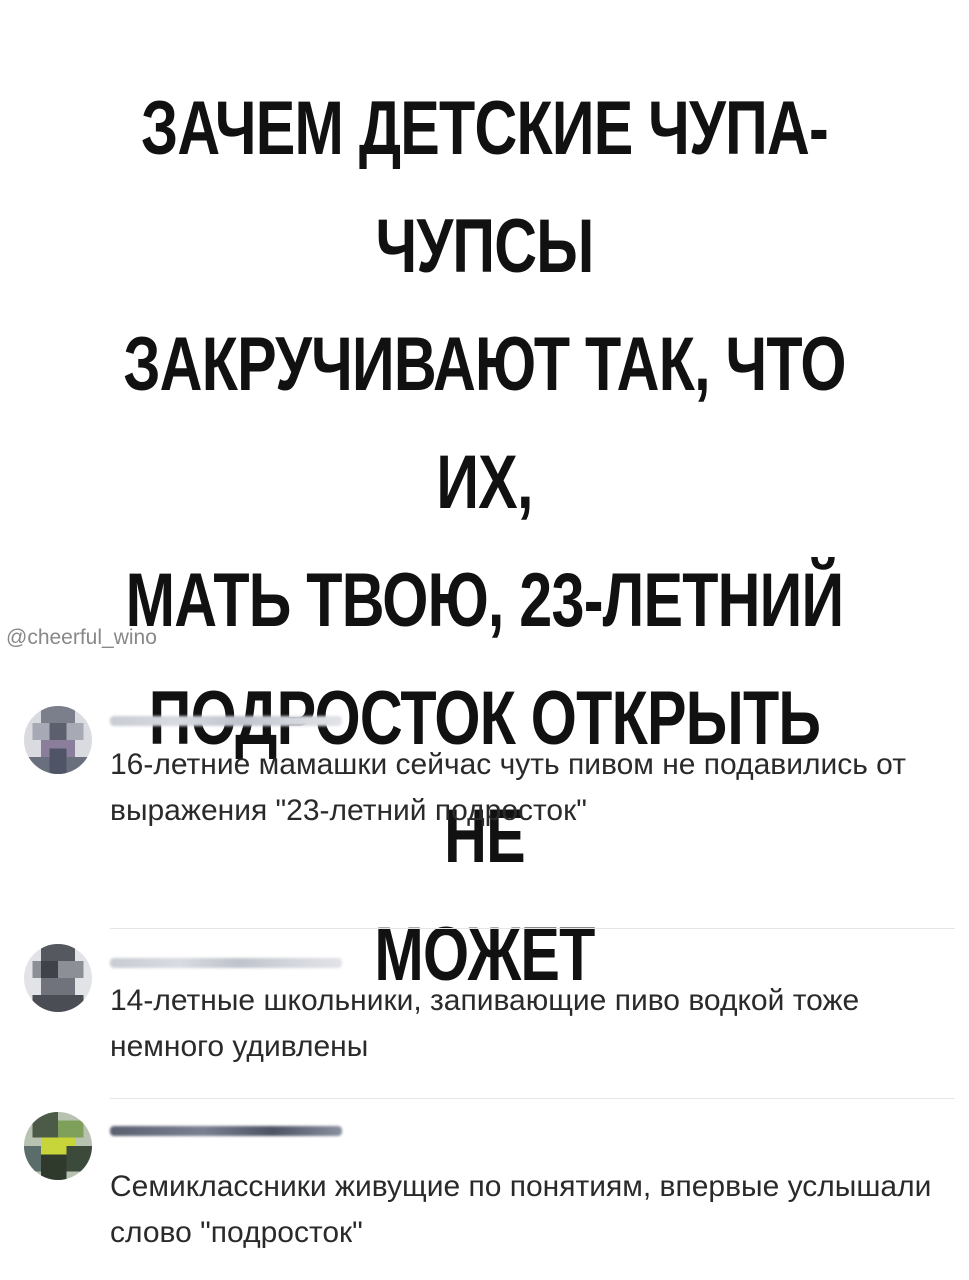  Describe the element at coordinates (484, 423) in the screenshot. I see `headline-line-2: ЗАКРУЧИВАЮТ ТАК, ЧТО ИХ,` at that location.